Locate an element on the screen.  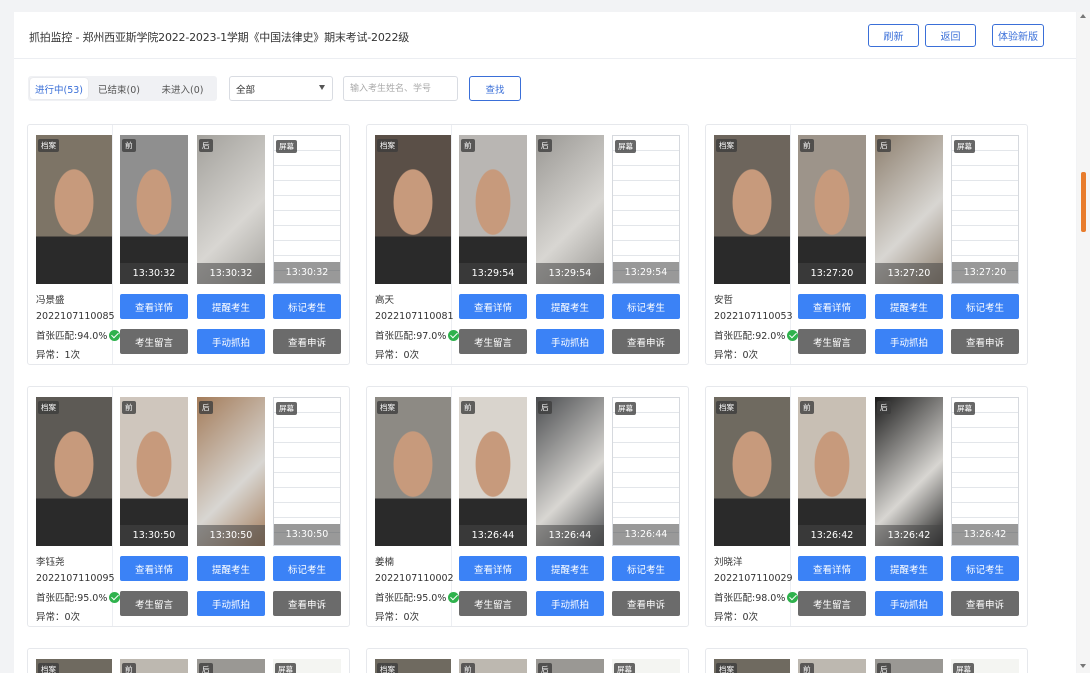
back-camera-photo: 后 13:27:20 is located at coordinates (909, 209).